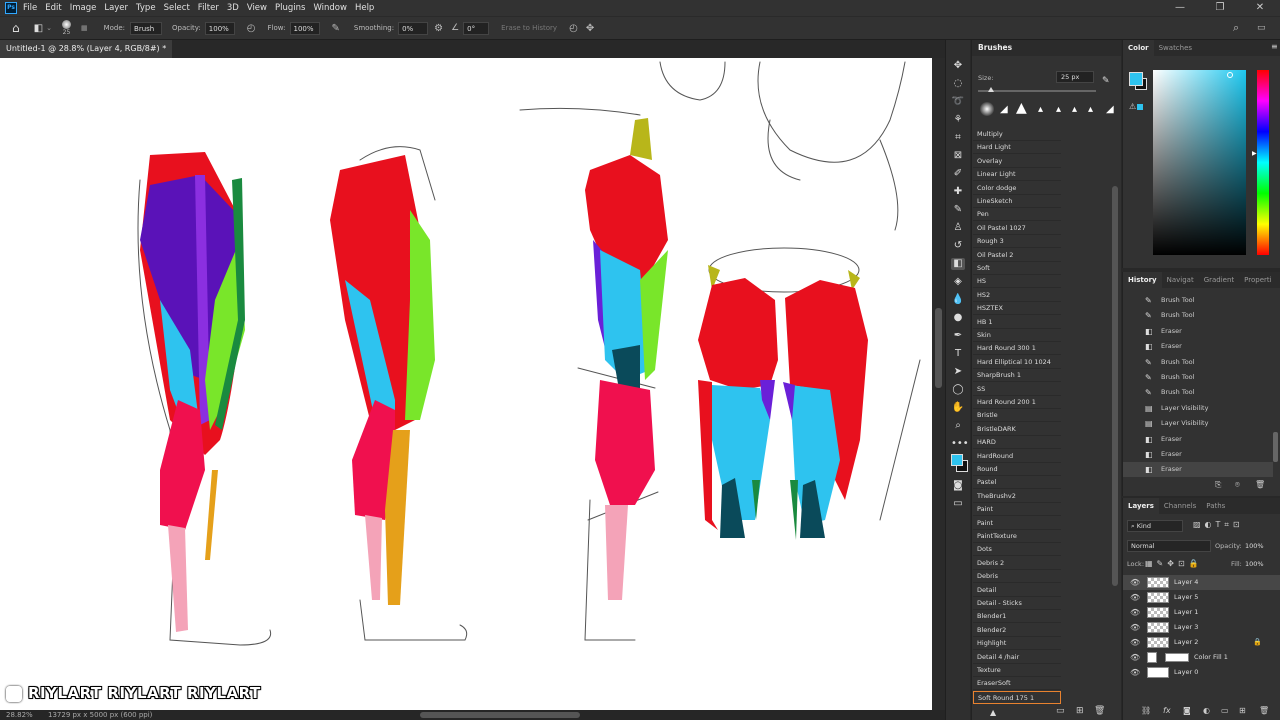  Describe the element at coordinates (1060, 711) in the screenshot. I see `new-folder-icon: ▭` at that location.